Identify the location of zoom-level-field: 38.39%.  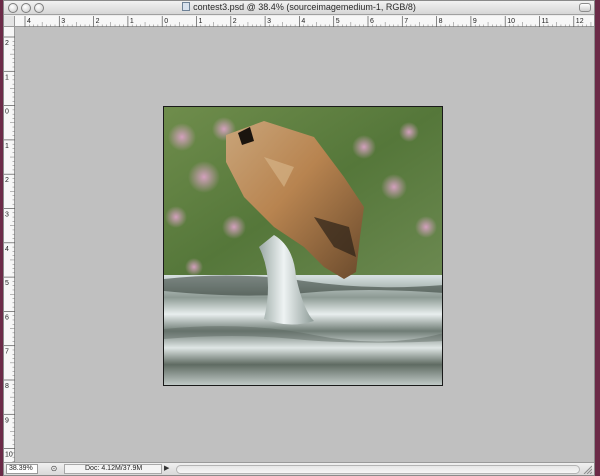
(22, 469).